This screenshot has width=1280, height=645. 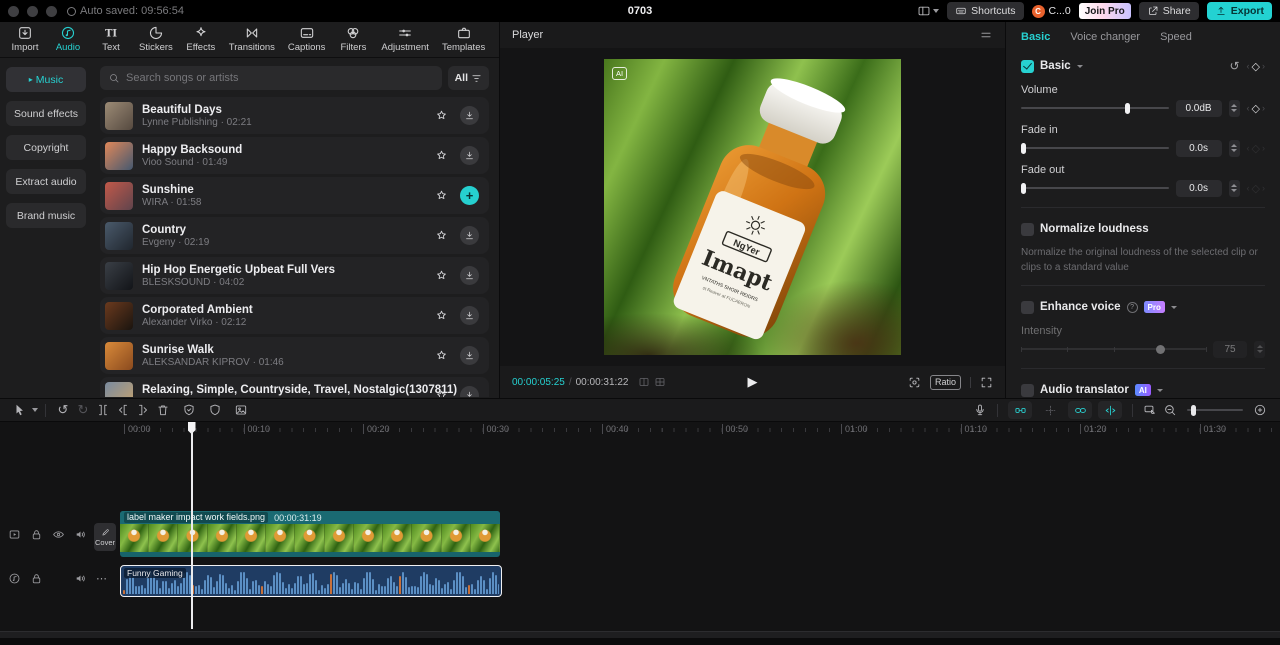 What do you see at coordinates (1170, 410) in the screenshot?
I see `zoom-out-button` at bounding box center [1170, 410].